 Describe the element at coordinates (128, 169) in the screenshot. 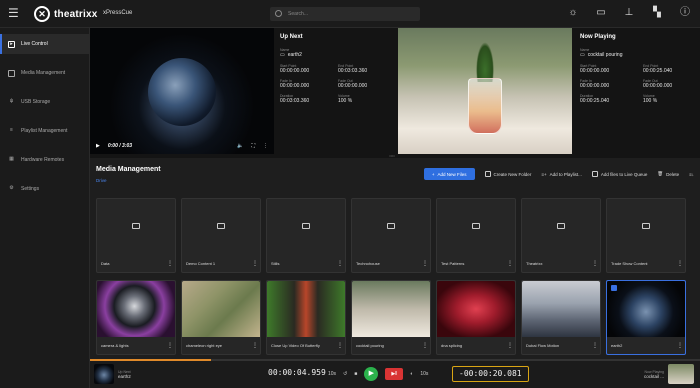

I see `media-management-title: Media Management` at that location.